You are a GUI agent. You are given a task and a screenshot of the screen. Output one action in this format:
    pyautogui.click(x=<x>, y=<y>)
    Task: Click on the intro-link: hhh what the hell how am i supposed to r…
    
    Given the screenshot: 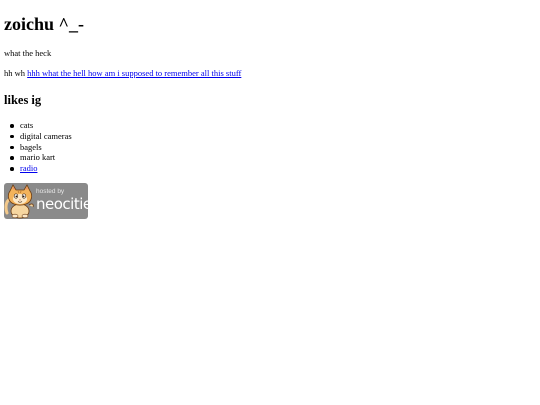 What is the action you would take?
    pyautogui.click(x=134, y=73)
    